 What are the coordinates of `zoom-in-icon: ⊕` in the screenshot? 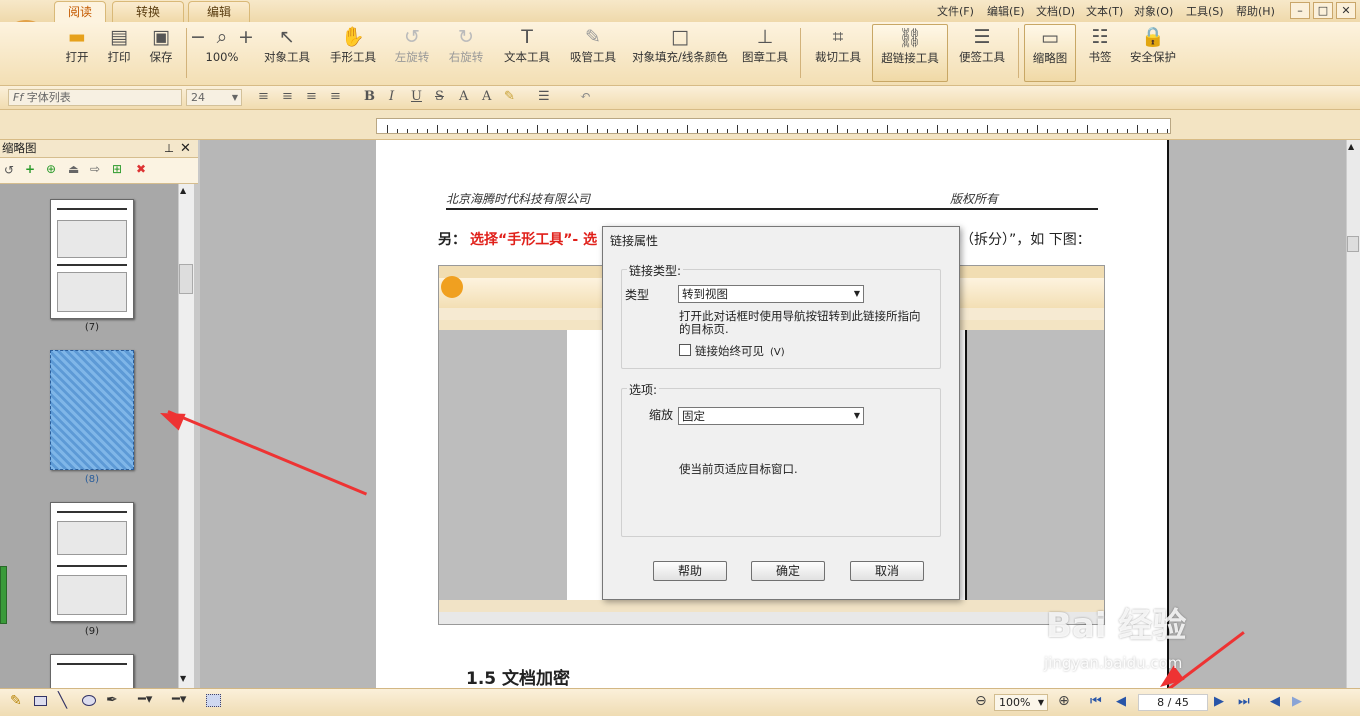 It's located at (1064, 701).